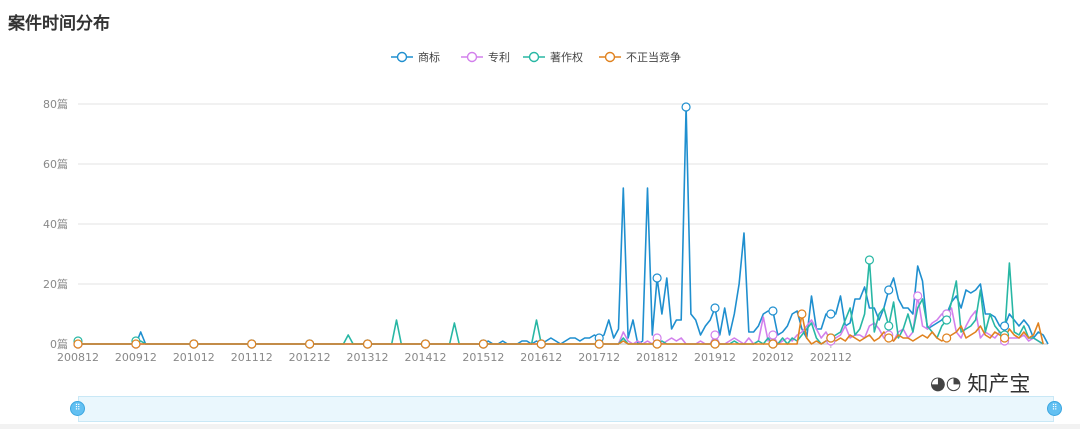 This screenshot has height=429, width=1080. I want to click on x-tick-label: 201312, so click(368, 357).